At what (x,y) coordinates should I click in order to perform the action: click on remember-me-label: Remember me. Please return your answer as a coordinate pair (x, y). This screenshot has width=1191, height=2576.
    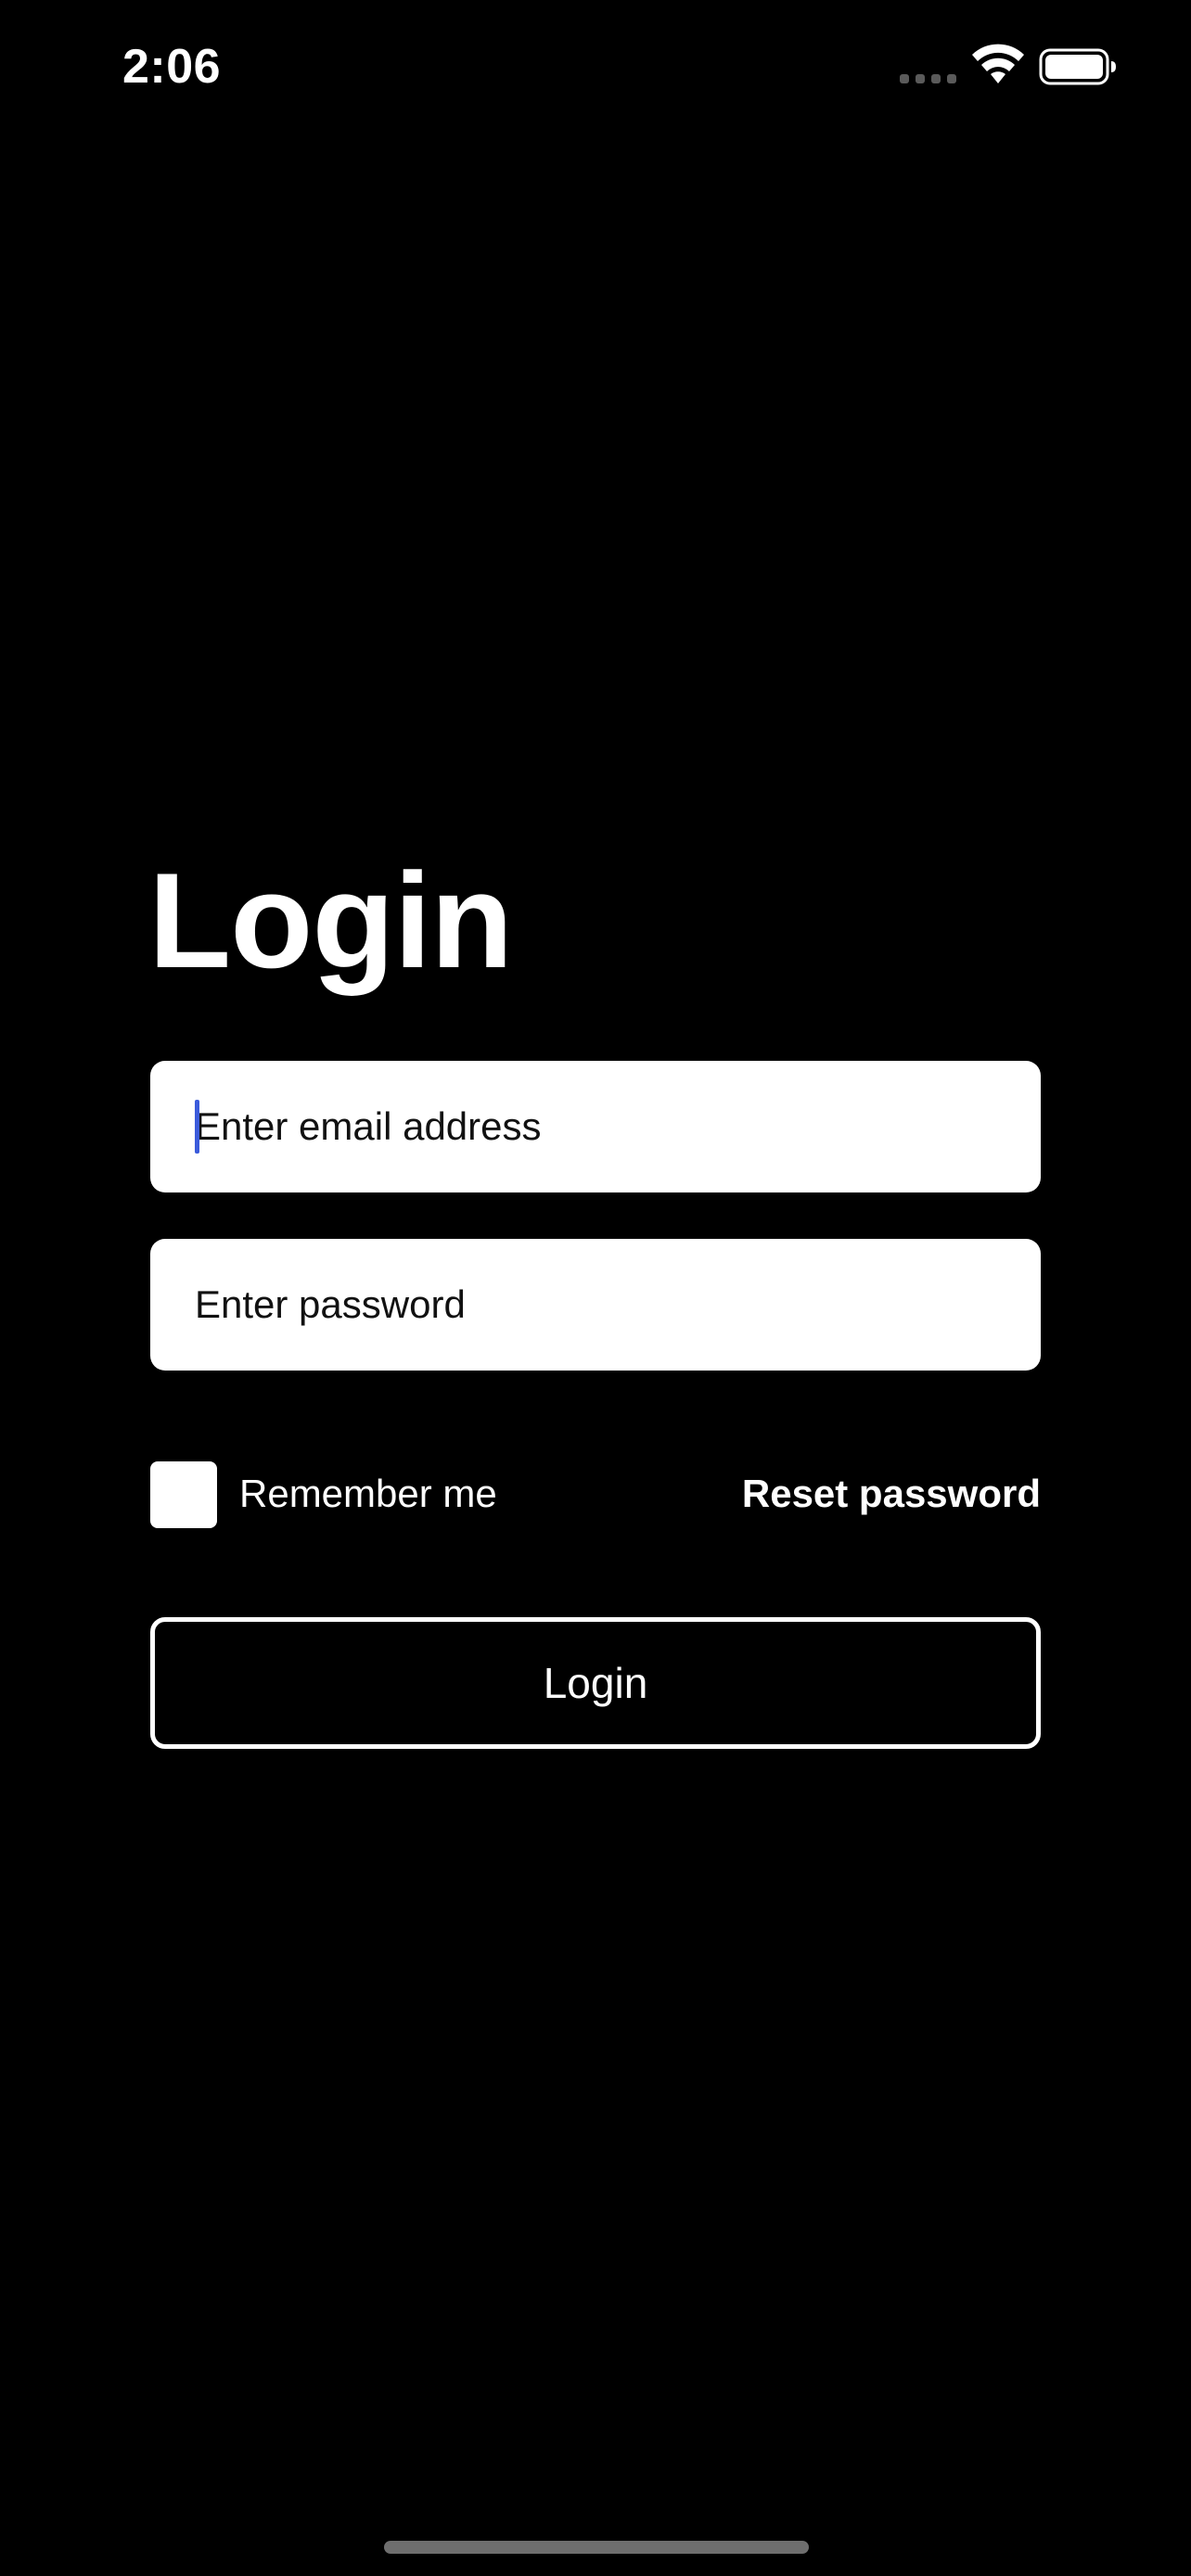
    Looking at the image, I should click on (368, 1494).